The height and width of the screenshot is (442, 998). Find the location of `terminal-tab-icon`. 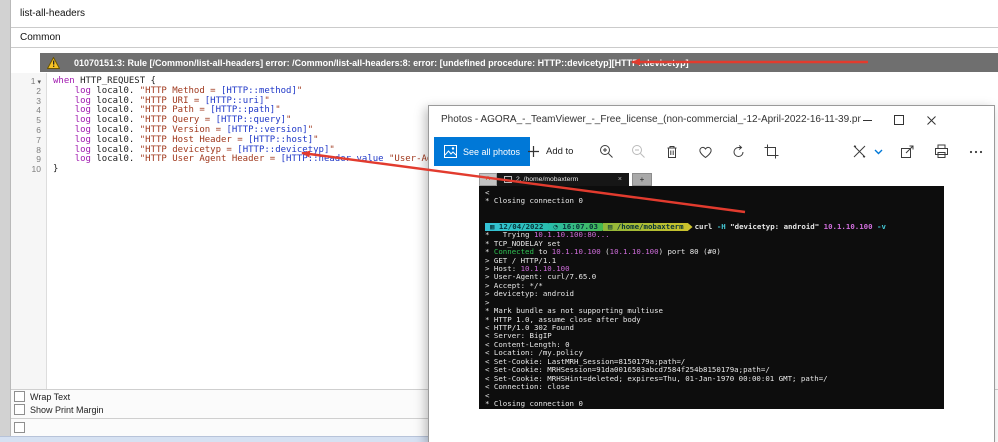

terminal-tab-icon is located at coordinates (508, 179).